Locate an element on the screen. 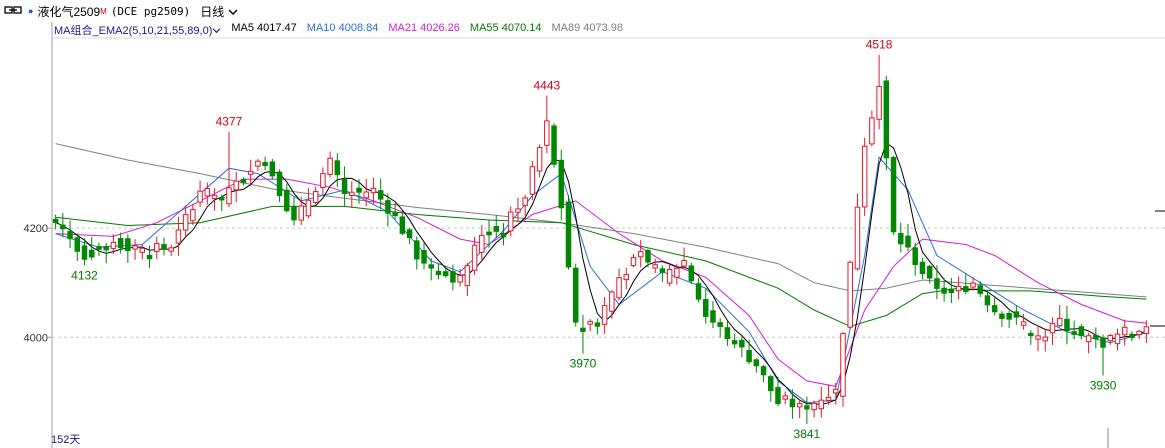 The height and width of the screenshot is (448, 1165). extreme-label-low: 4132 is located at coordinates (84, 275).